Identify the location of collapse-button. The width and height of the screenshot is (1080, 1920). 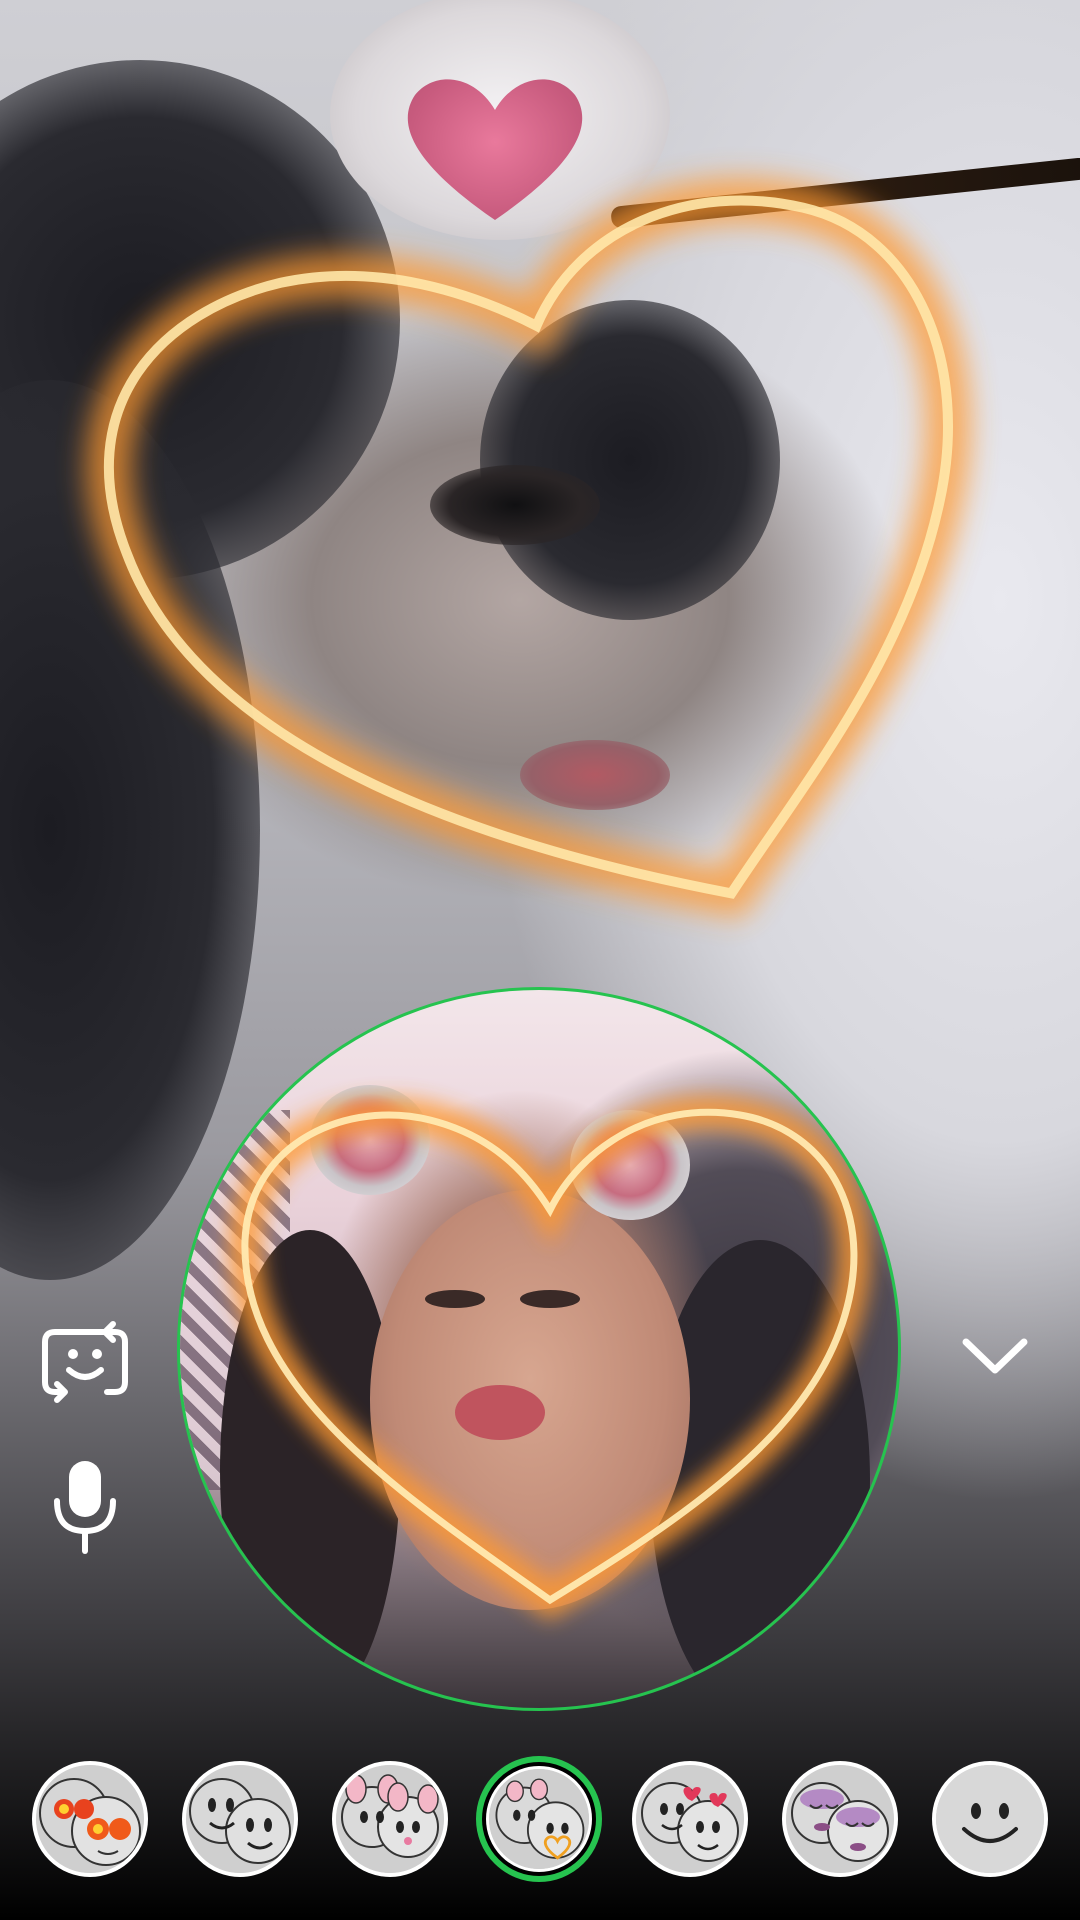
(995, 1355).